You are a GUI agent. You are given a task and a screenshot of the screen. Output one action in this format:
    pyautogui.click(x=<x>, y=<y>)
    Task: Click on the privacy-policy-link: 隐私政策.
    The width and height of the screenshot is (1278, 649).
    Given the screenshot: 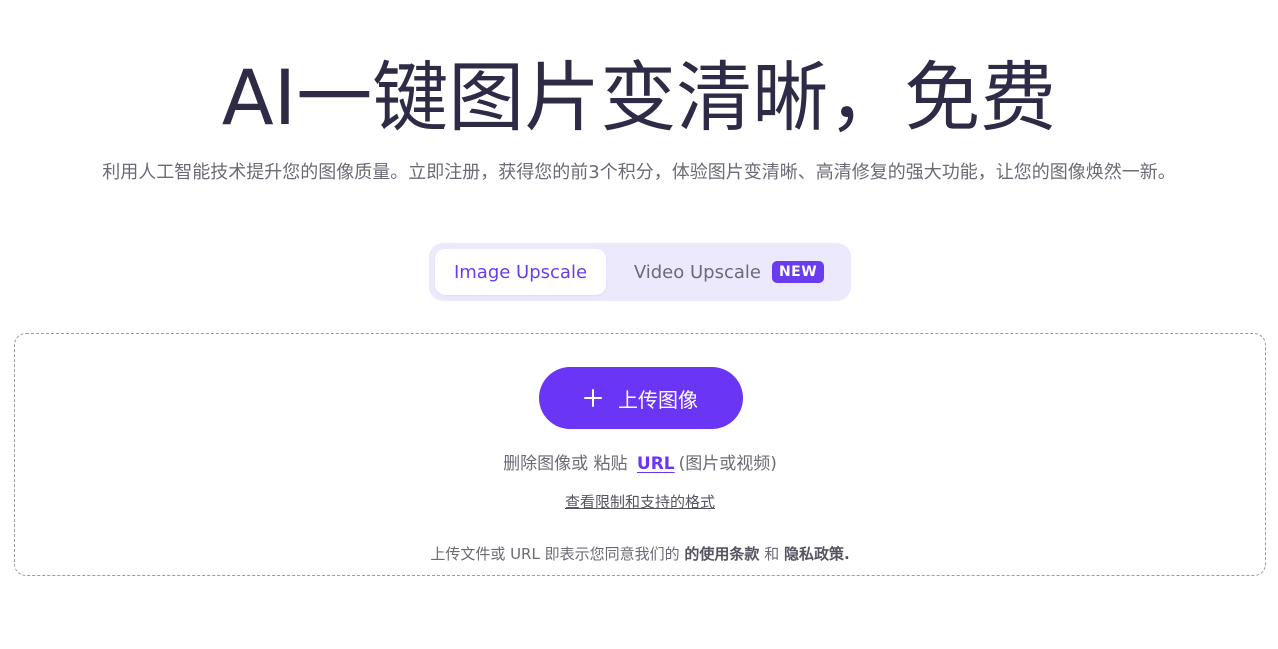 What is the action you would take?
    pyautogui.click(x=817, y=554)
    